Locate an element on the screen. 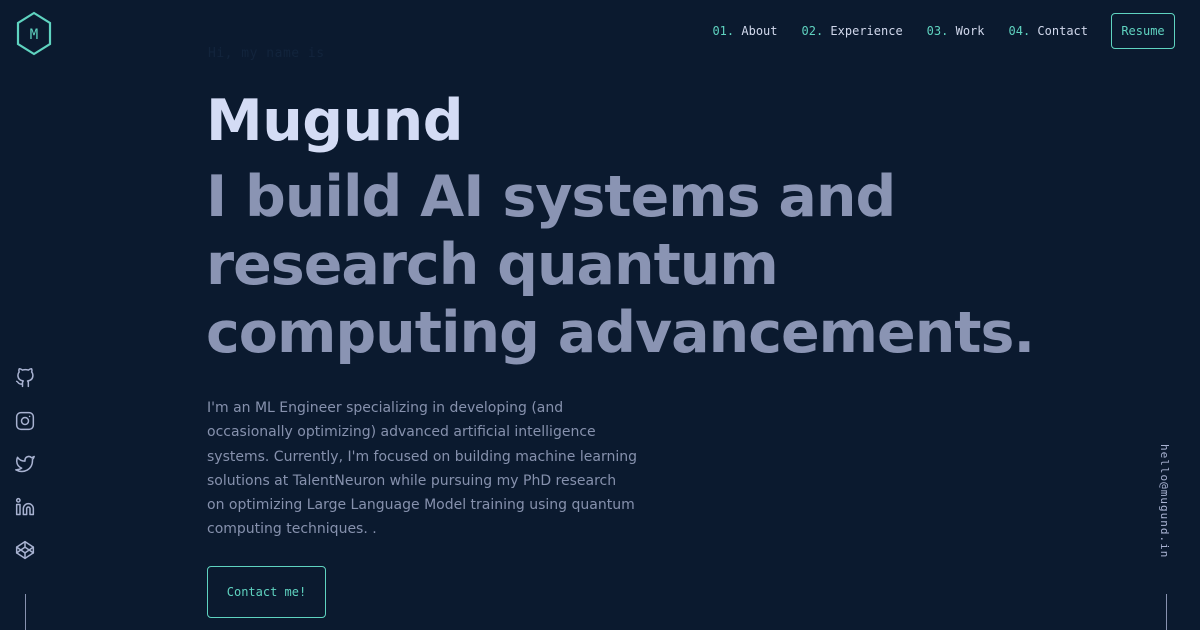 The image size is (1200, 630). twitter-icon is located at coordinates (25, 464).